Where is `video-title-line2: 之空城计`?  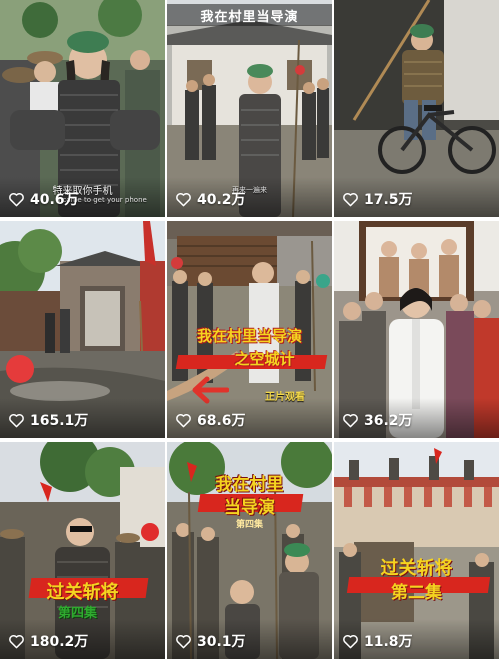 video-title-line2: 之空城计 is located at coordinates (264, 359).